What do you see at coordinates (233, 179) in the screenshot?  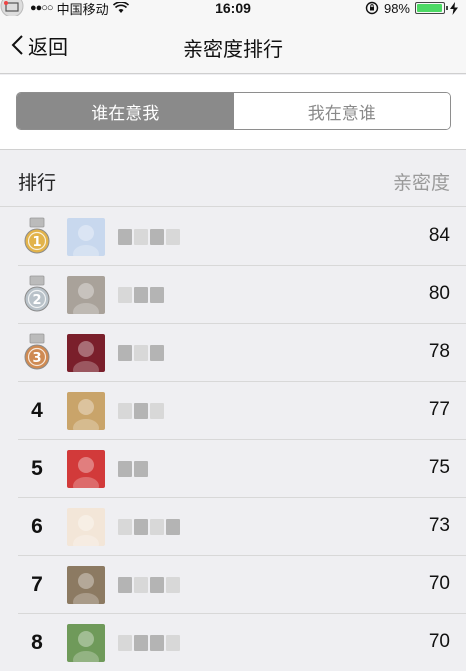 I see `list-header: 排行 亲密度` at bounding box center [233, 179].